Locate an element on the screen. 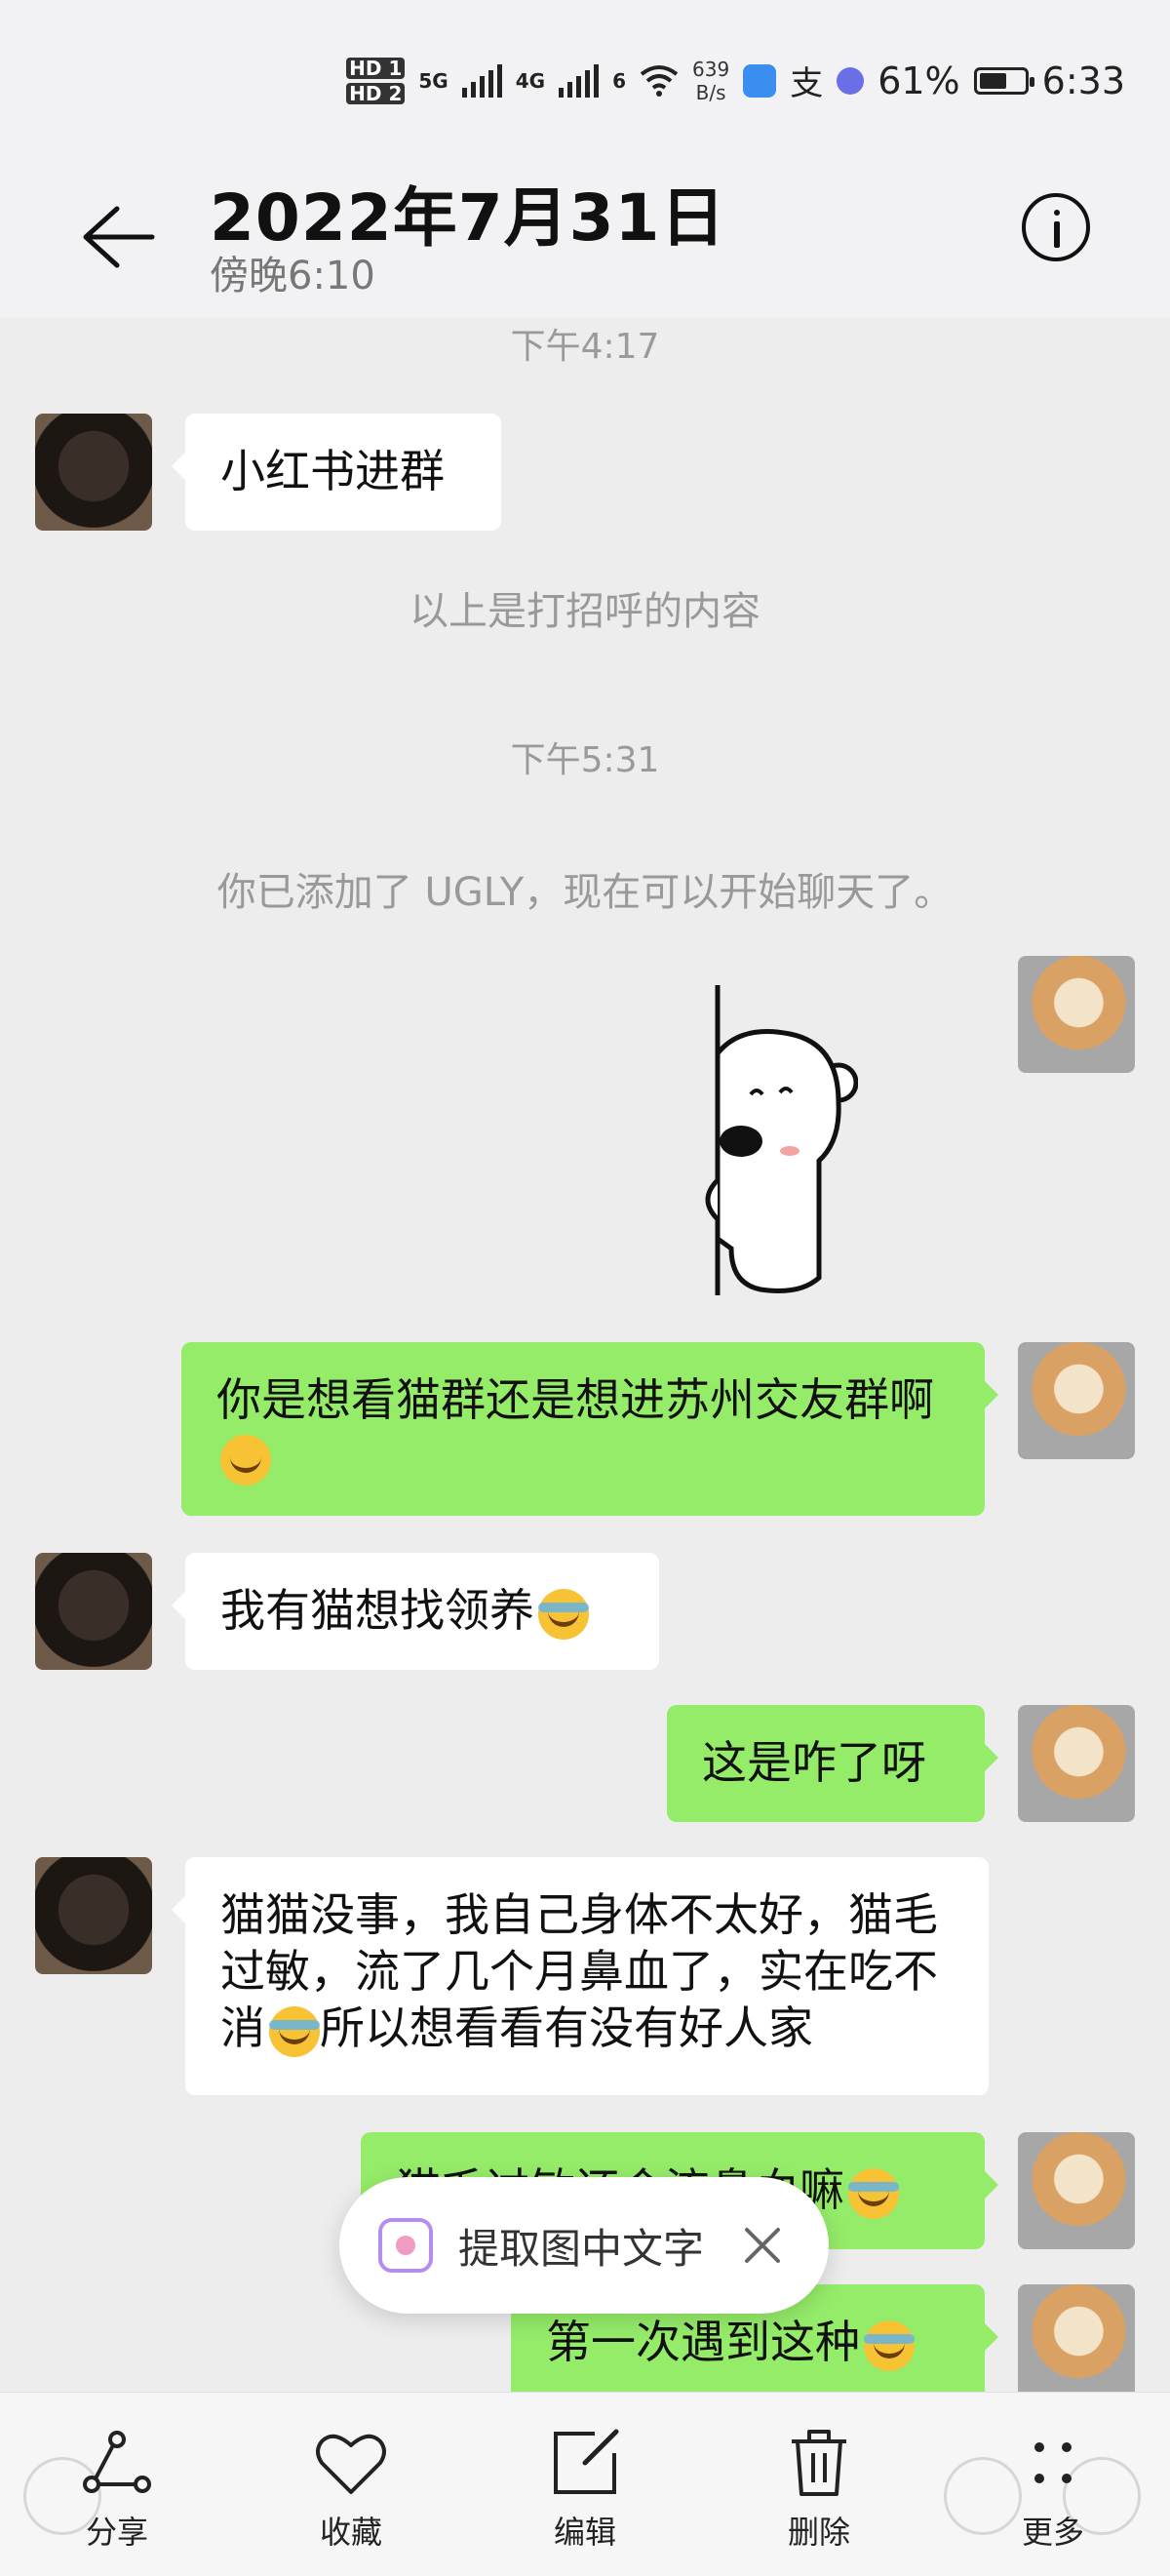 The width and height of the screenshot is (1170, 2576). message-bubble: 你是想看猫群还是想进苏州交友群啊 is located at coordinates (589, 1429).